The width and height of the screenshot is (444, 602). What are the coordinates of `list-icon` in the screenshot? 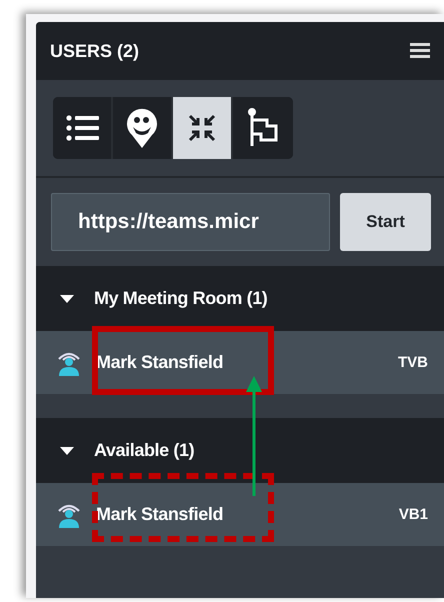 It's located at (82, 128).